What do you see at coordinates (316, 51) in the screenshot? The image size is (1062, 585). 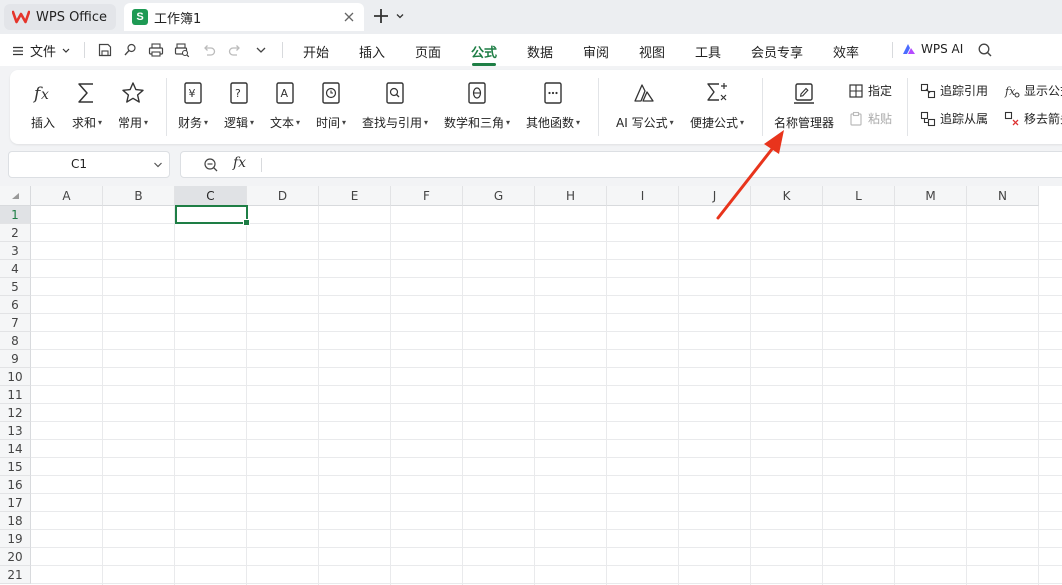 I see `tab-home: 开始` at bounding box center [316, 51].